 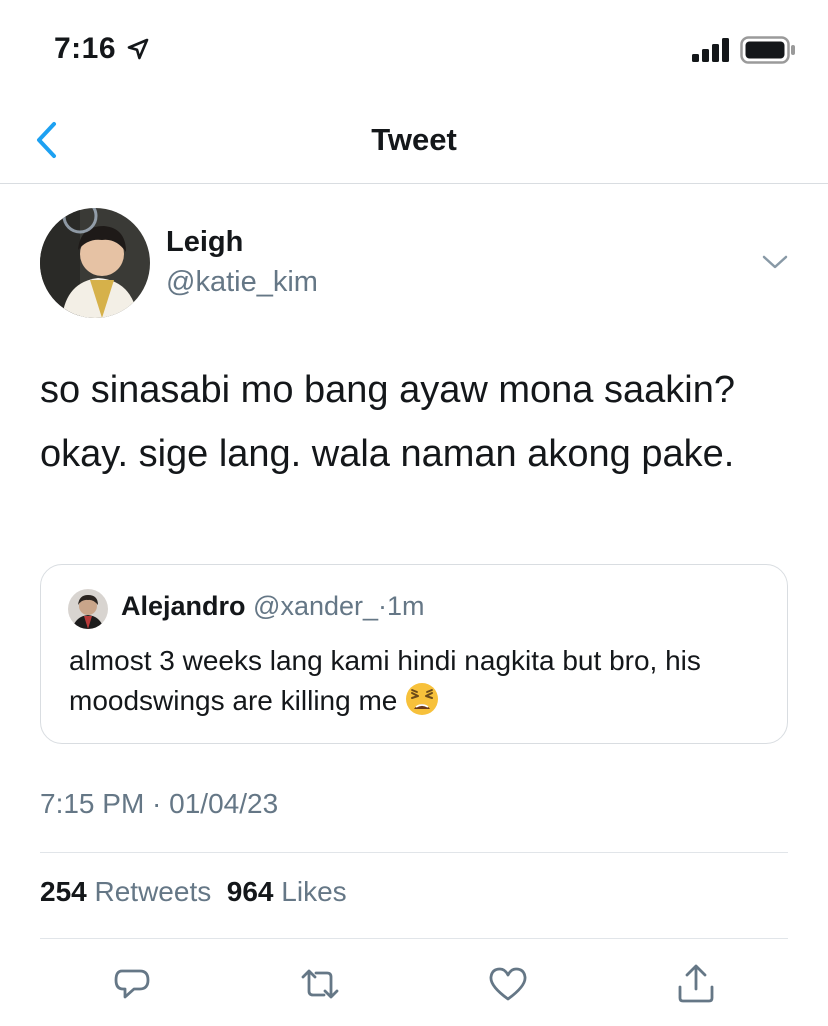 I want to click on quoted-header: Alejandro @xander_·1m, so click(x=273, y=606).